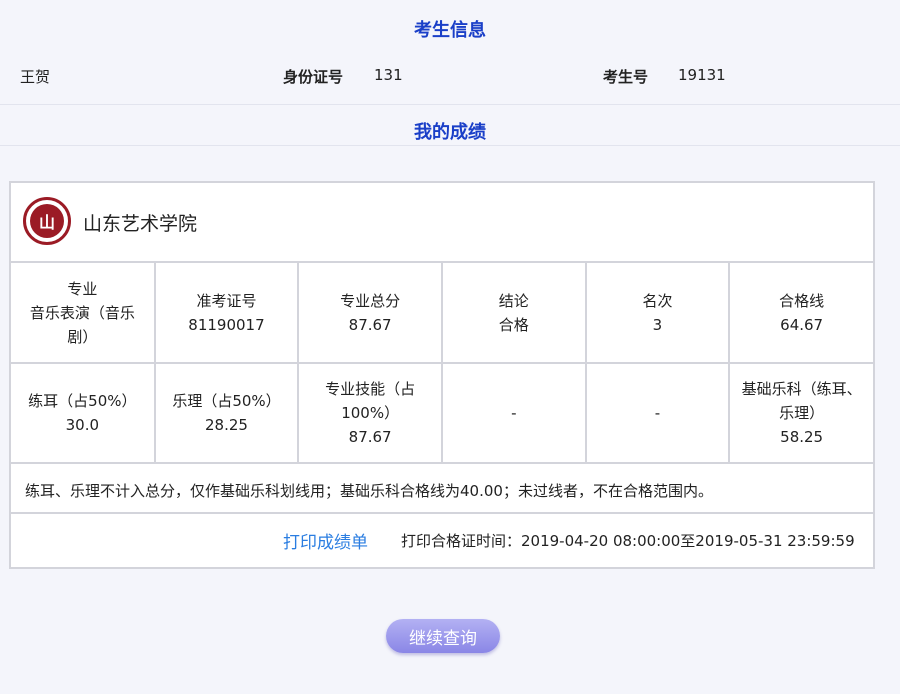  What do you see at coordinates (702, 75) in the screenshot?
I see `exam-number-value: 19131` at bounding box center [702, 75].